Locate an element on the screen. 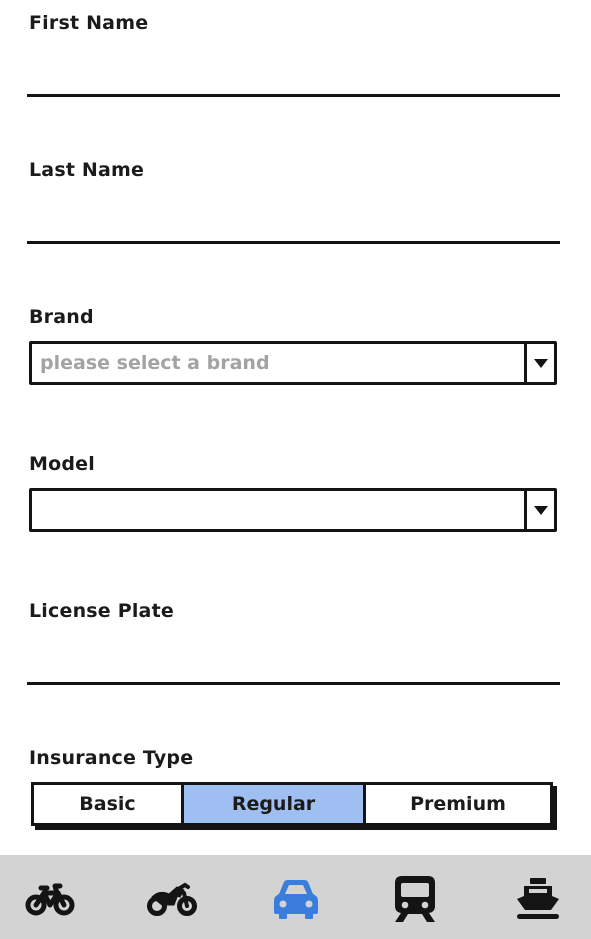  nav-car-tab is located at coordinates (296, 899).